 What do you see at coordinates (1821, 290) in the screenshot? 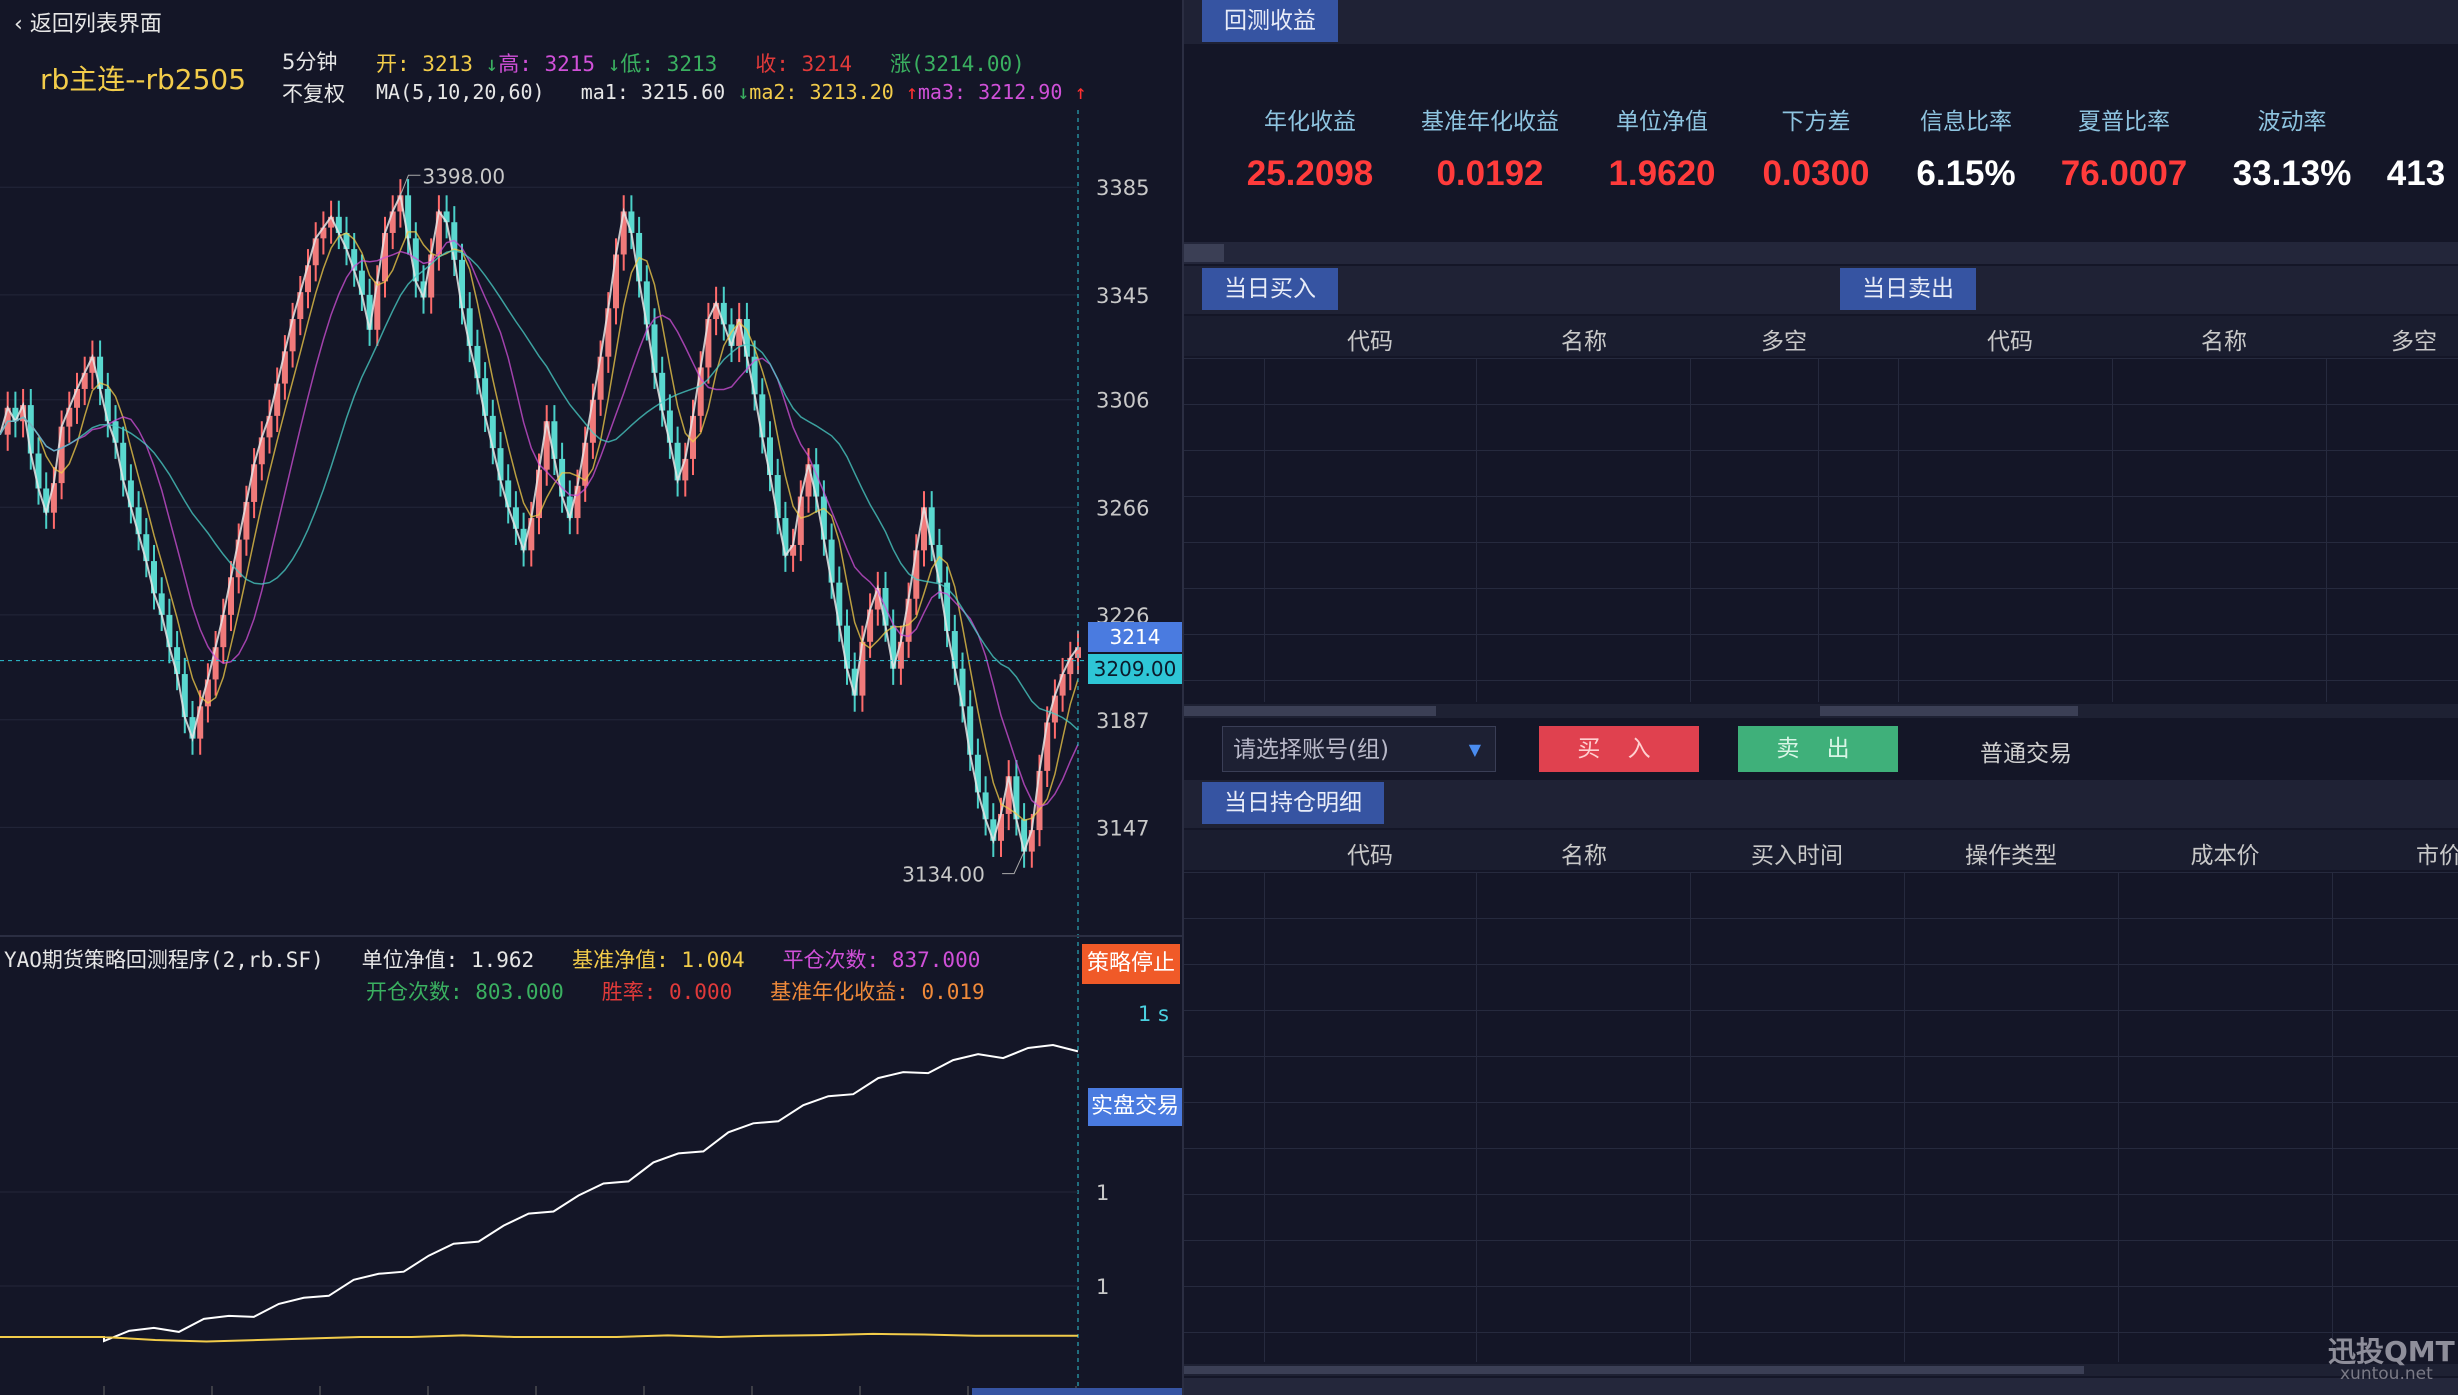
I see `orders-tabbar` at bounding box center [1821, 290].